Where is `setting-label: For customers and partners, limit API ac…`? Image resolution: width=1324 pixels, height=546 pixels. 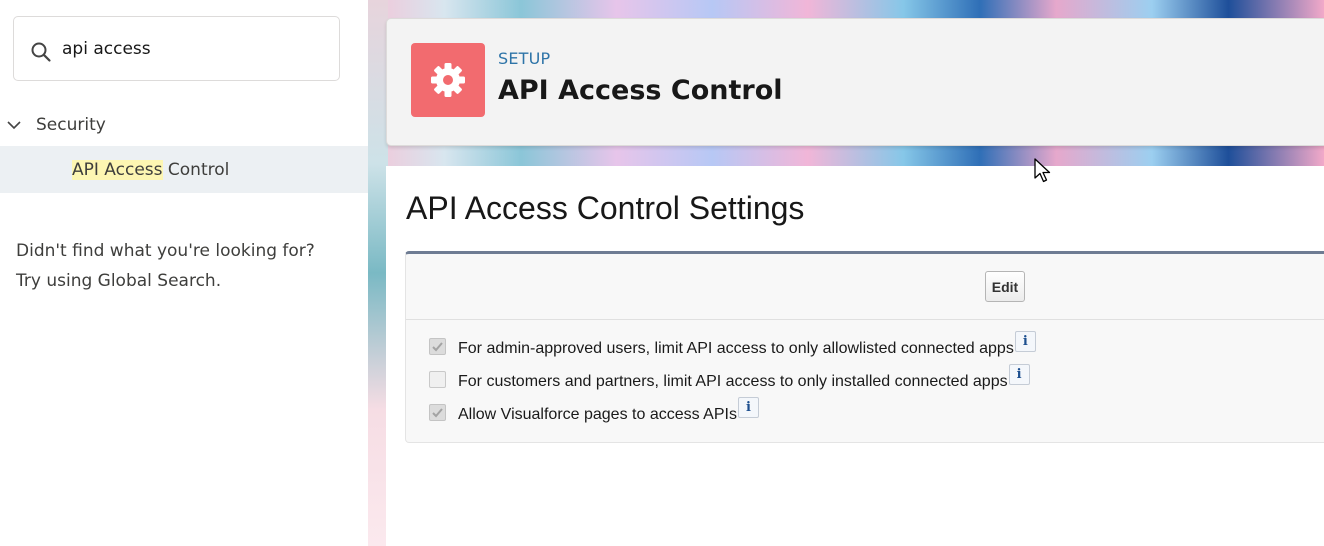 setting-label: For customers and partners, limit API ac… is located at coordinates (733, 381).